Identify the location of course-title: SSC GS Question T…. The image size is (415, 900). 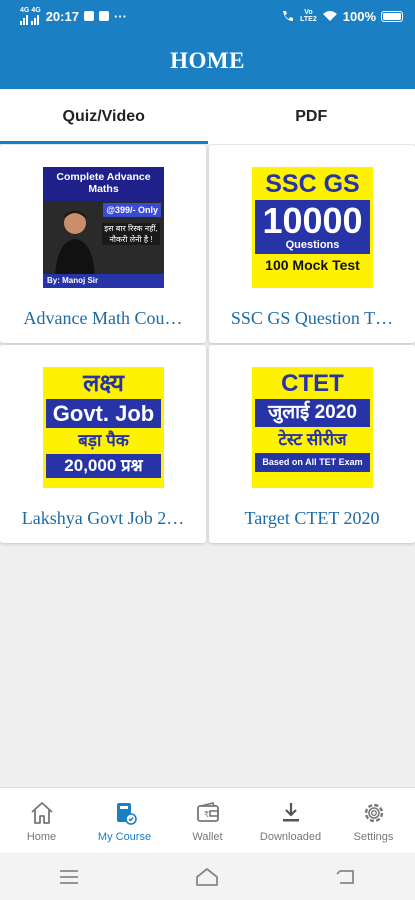
(312, 318).